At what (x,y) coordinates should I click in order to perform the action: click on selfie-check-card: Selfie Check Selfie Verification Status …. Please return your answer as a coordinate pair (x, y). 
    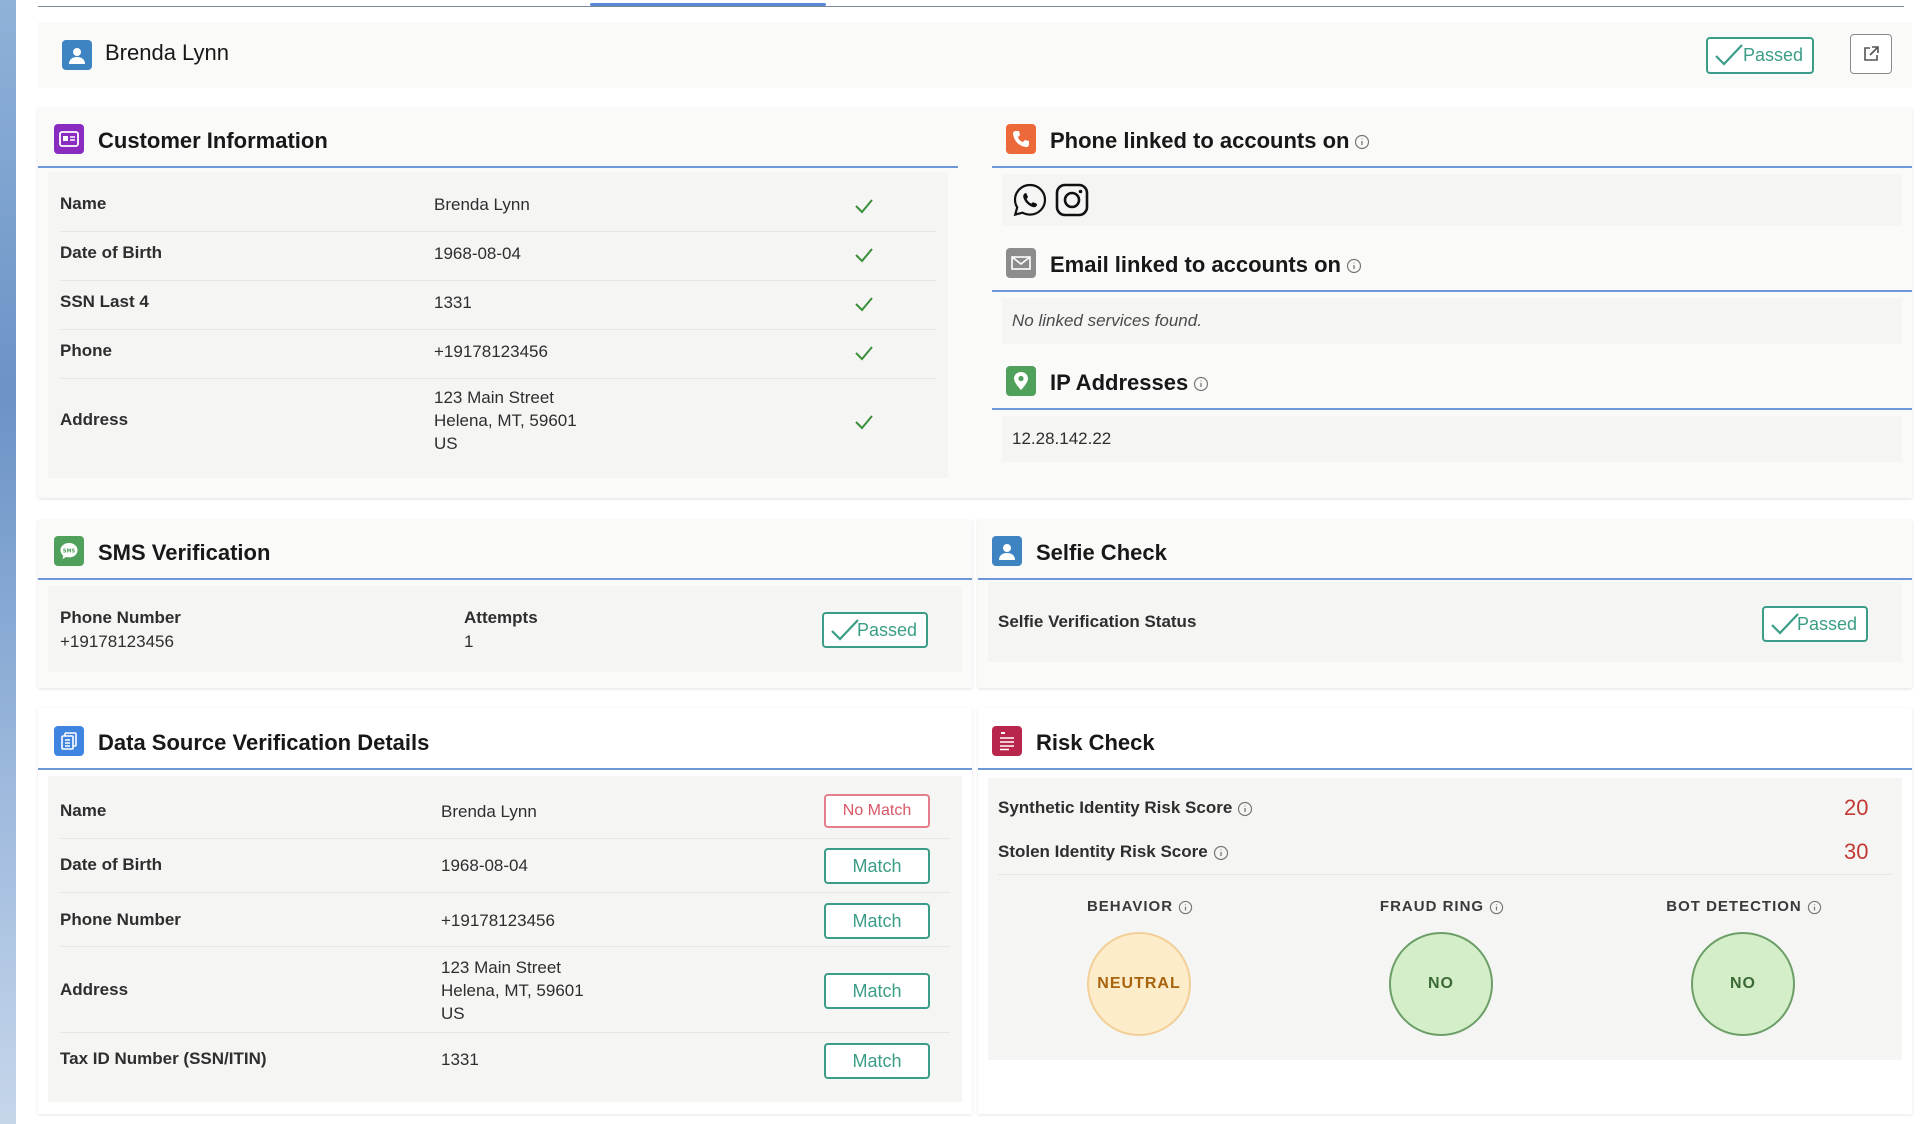
    Looking at the image, I should click on (1445, 604).